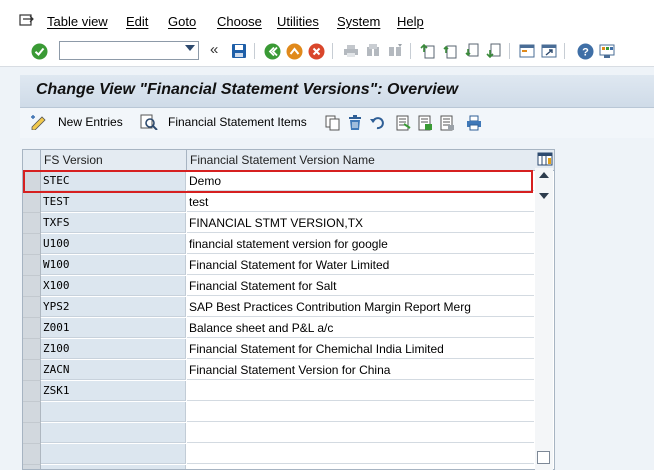 This screenshot has height=470, width=654. I want to click on table-row: X100 Financial Statement for Salt, so click(279, 286).